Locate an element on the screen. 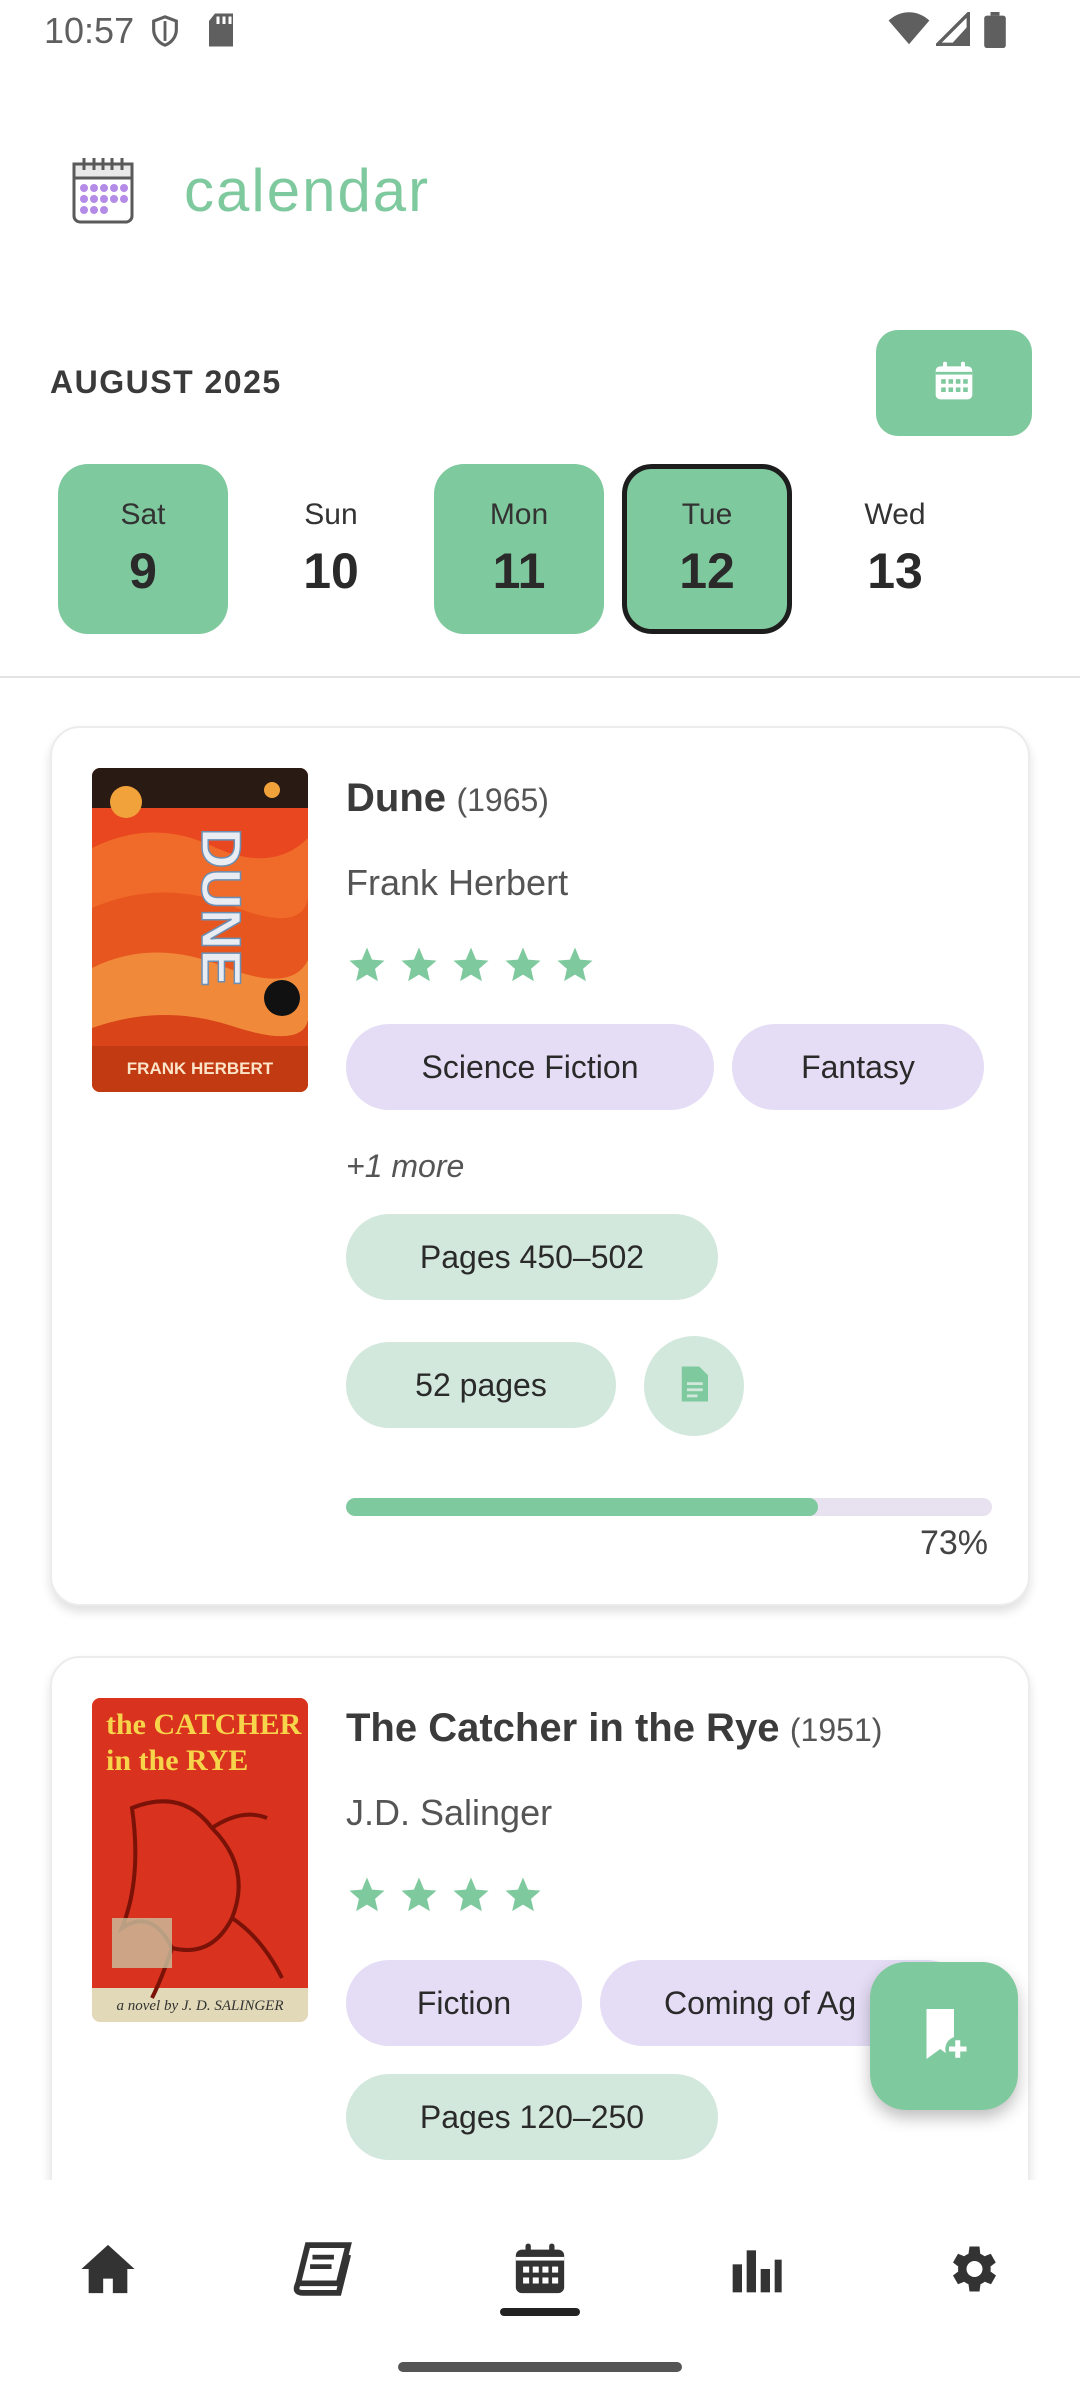 The height and width of the screenshot is (2400, 1080). stats-icon is located at coordinates (756, 2271).